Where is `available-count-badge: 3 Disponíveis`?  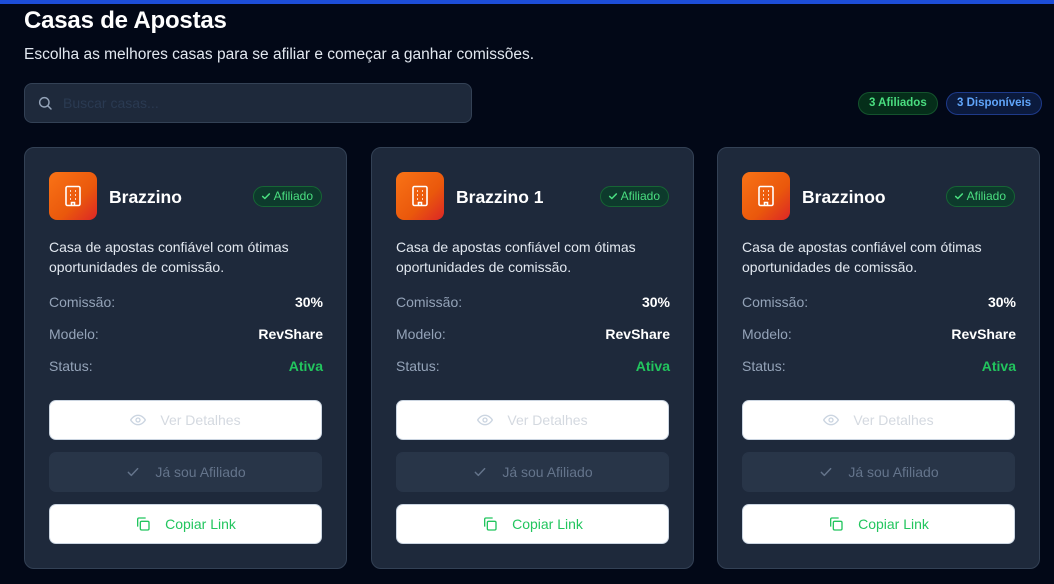 available-count-badge: 3 Disponíveis is located at coordinates (994, 103).